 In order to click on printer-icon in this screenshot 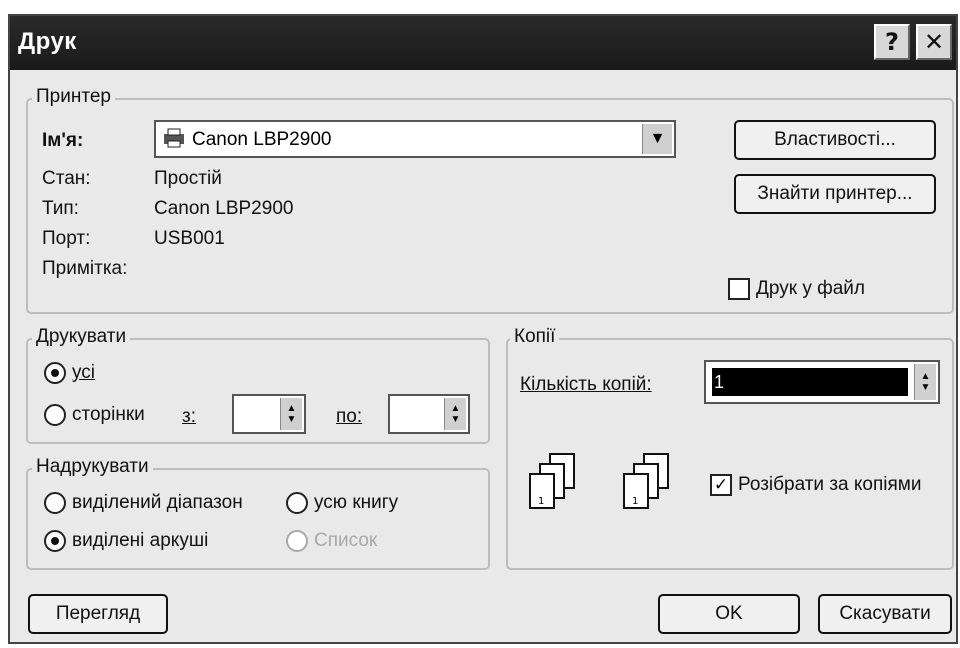, I will do `click(174, 138)`.